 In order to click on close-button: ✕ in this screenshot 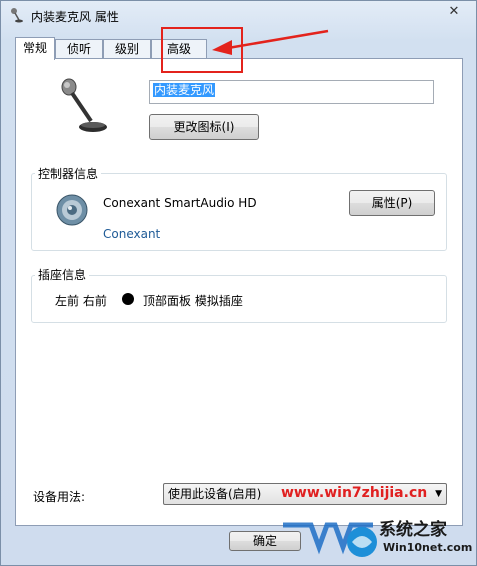, I will do `click(454, 12)`.